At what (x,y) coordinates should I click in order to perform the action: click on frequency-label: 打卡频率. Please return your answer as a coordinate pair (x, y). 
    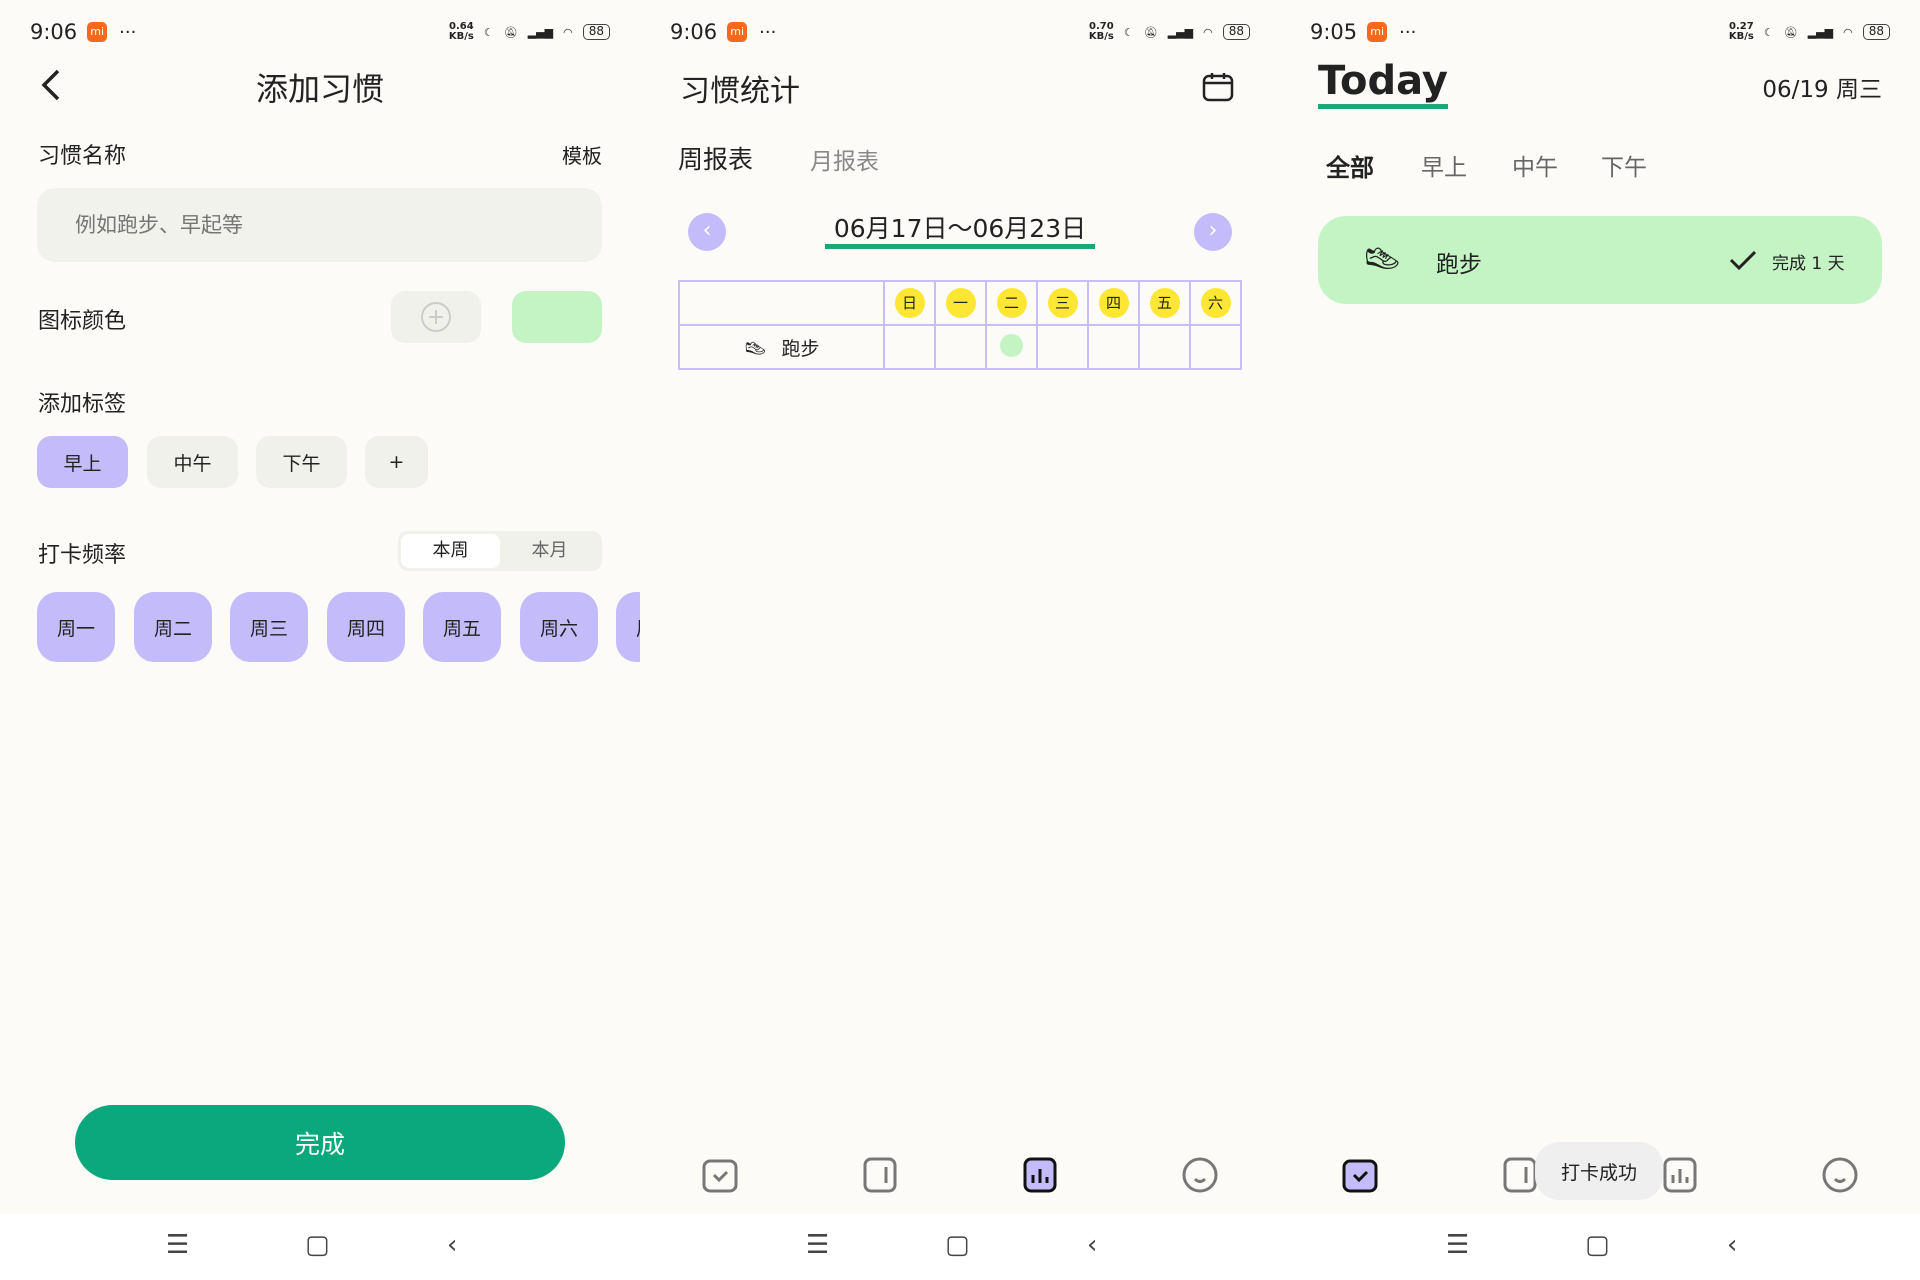
    Looking at the image, I should click on (82, 555).